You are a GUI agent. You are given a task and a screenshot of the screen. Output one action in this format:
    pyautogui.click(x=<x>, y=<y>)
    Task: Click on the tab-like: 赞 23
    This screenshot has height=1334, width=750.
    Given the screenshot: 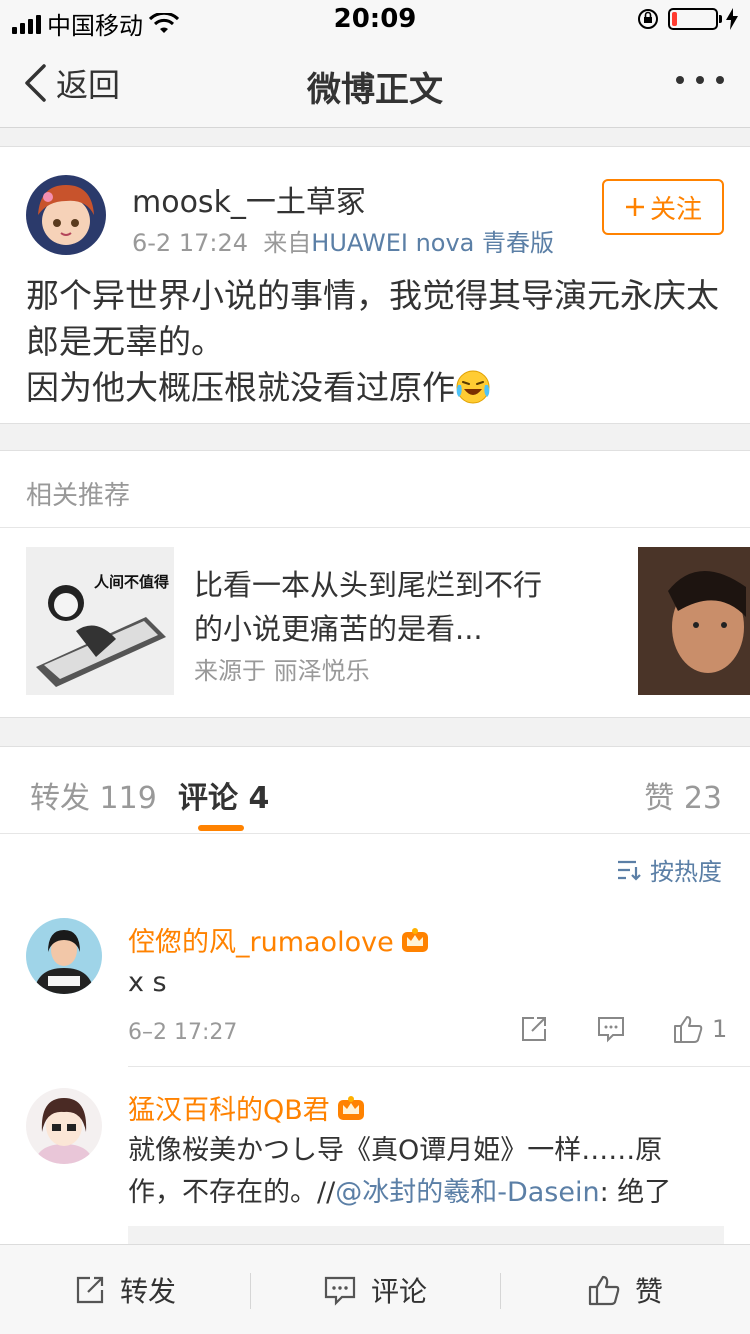 What is the action you would take?
    pyautogui.click(x=683, y=795)
    